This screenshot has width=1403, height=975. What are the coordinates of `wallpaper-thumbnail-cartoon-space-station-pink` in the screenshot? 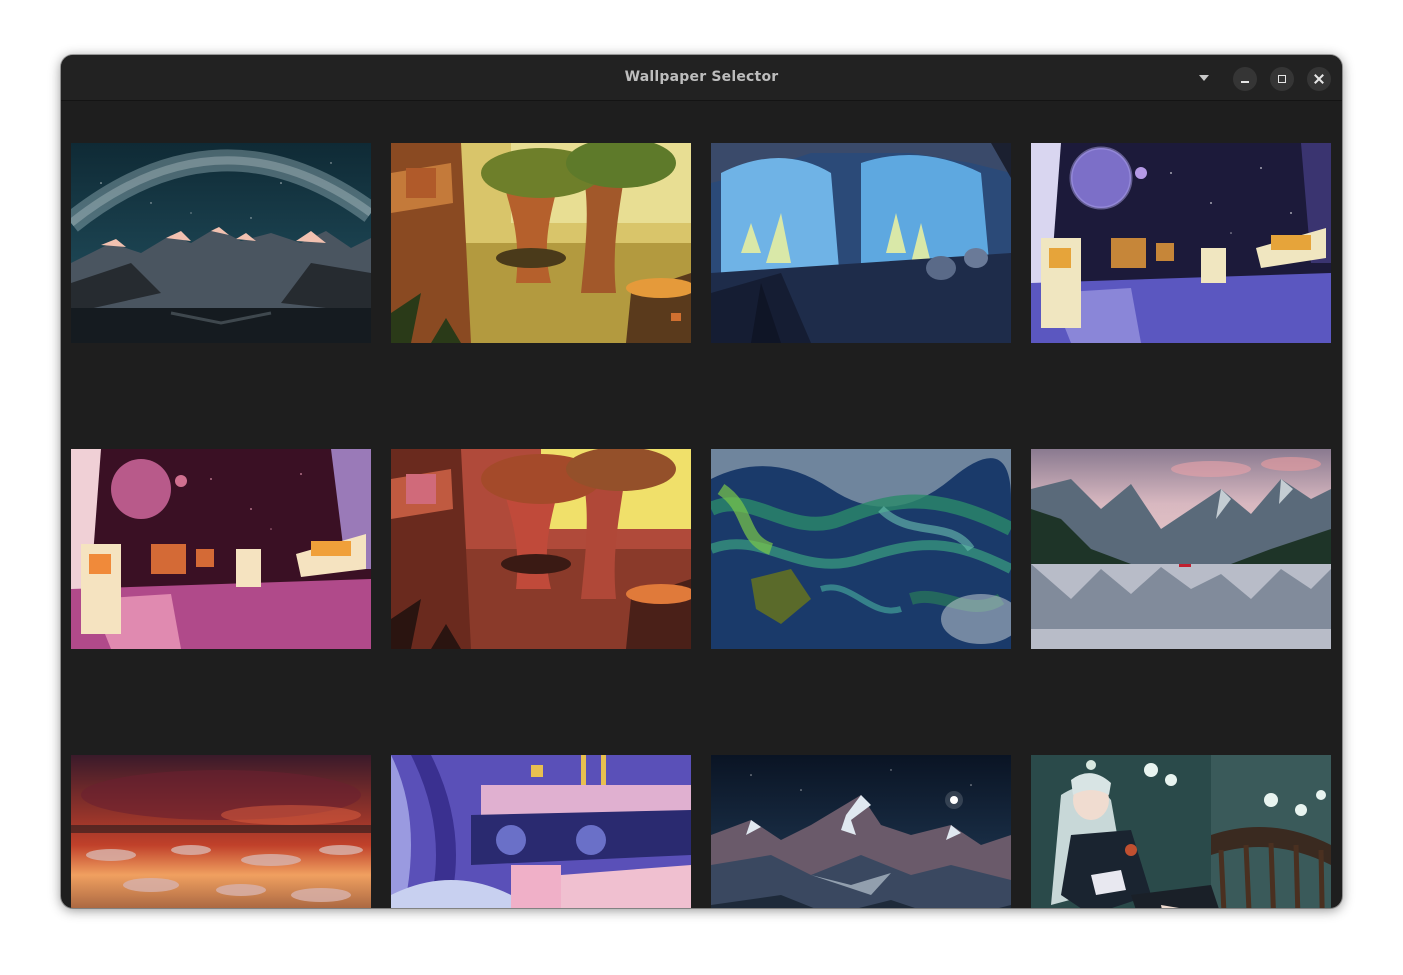 It's located at (221, 549).